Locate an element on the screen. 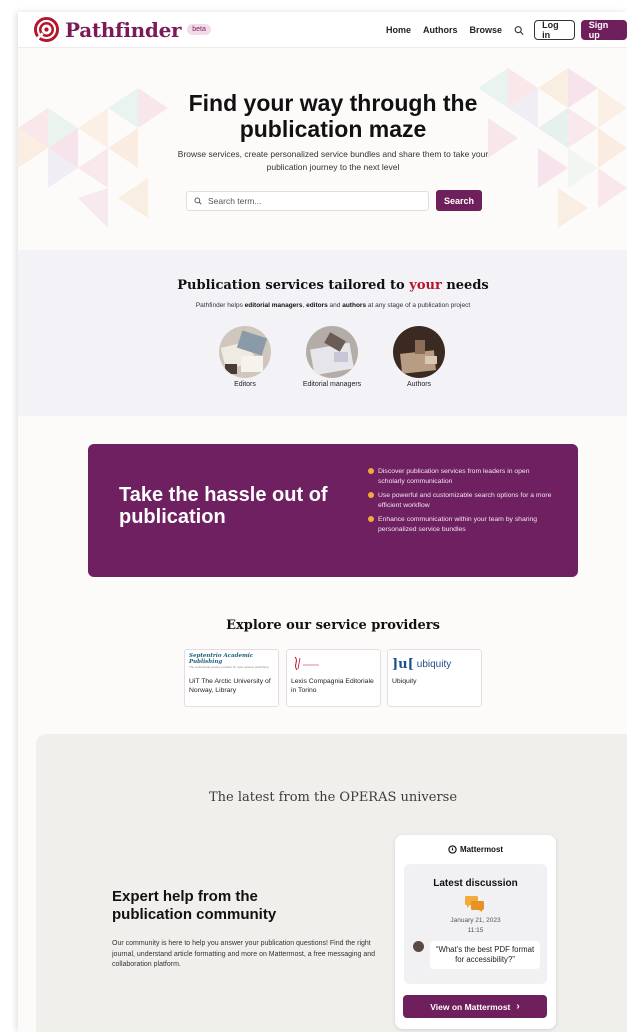  discussion-date: January 21, 2023 is located at coordinates (475, 920).